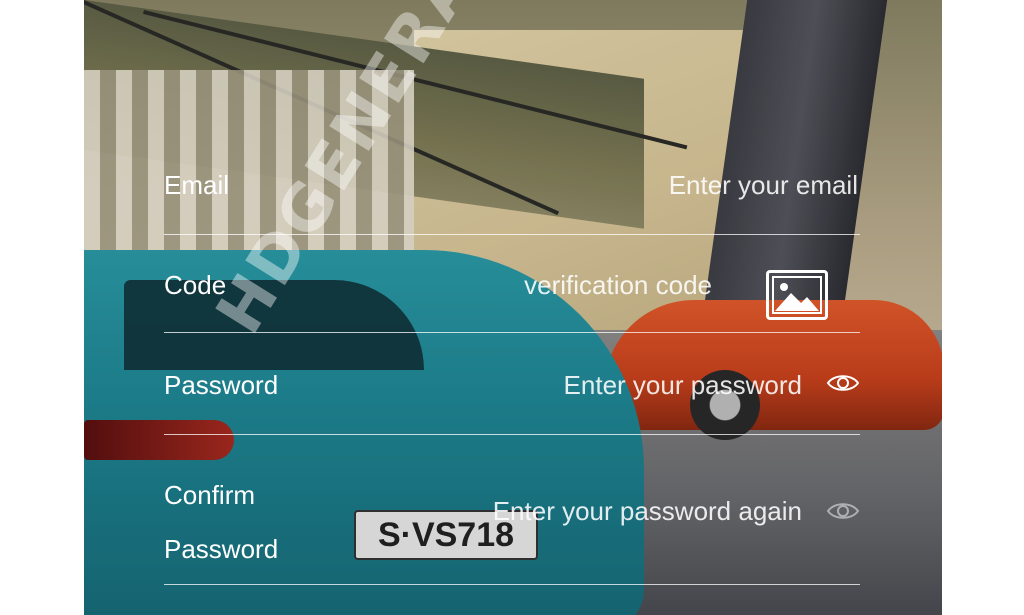 The height and width of the screenshot is (615, 1024). What do you see at coordinates (648, 185) in the screenshot?
I see `email-input` at bounding box center [648, 185].